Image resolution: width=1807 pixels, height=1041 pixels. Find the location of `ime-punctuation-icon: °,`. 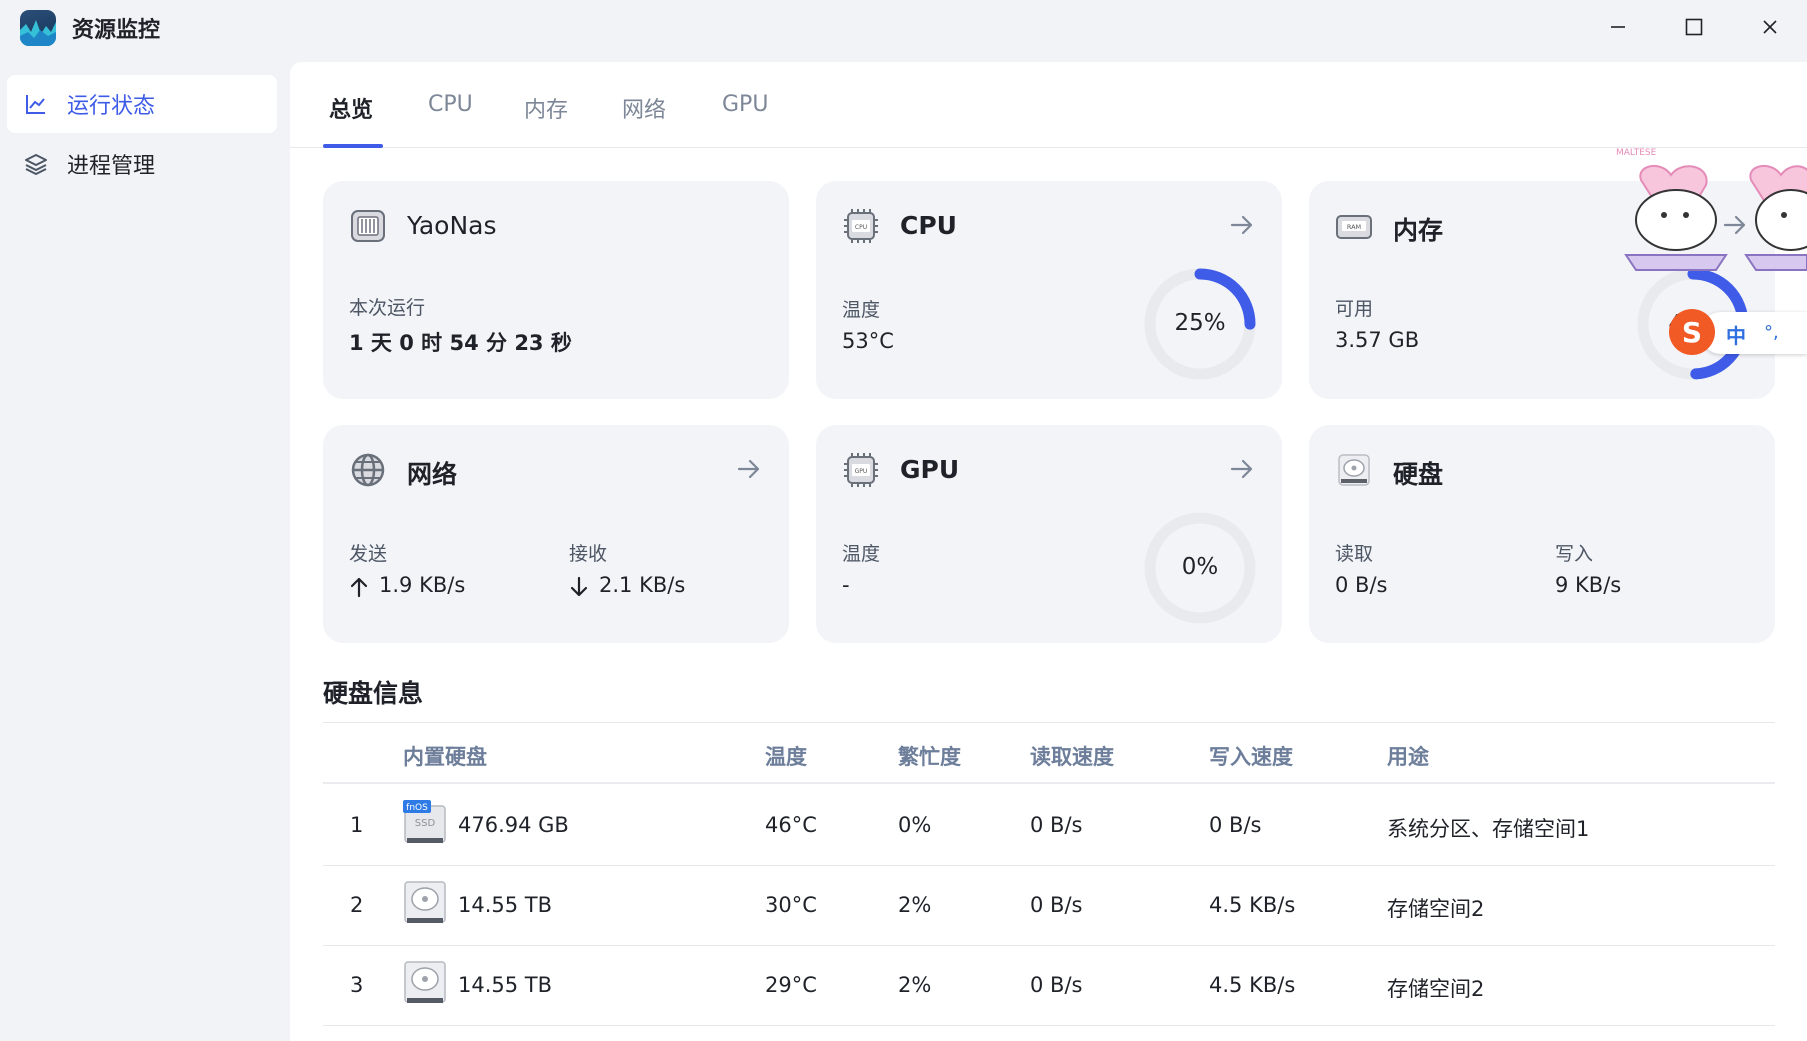

ime-punctuation-icon: °, is located at coordinates (1771, 332).